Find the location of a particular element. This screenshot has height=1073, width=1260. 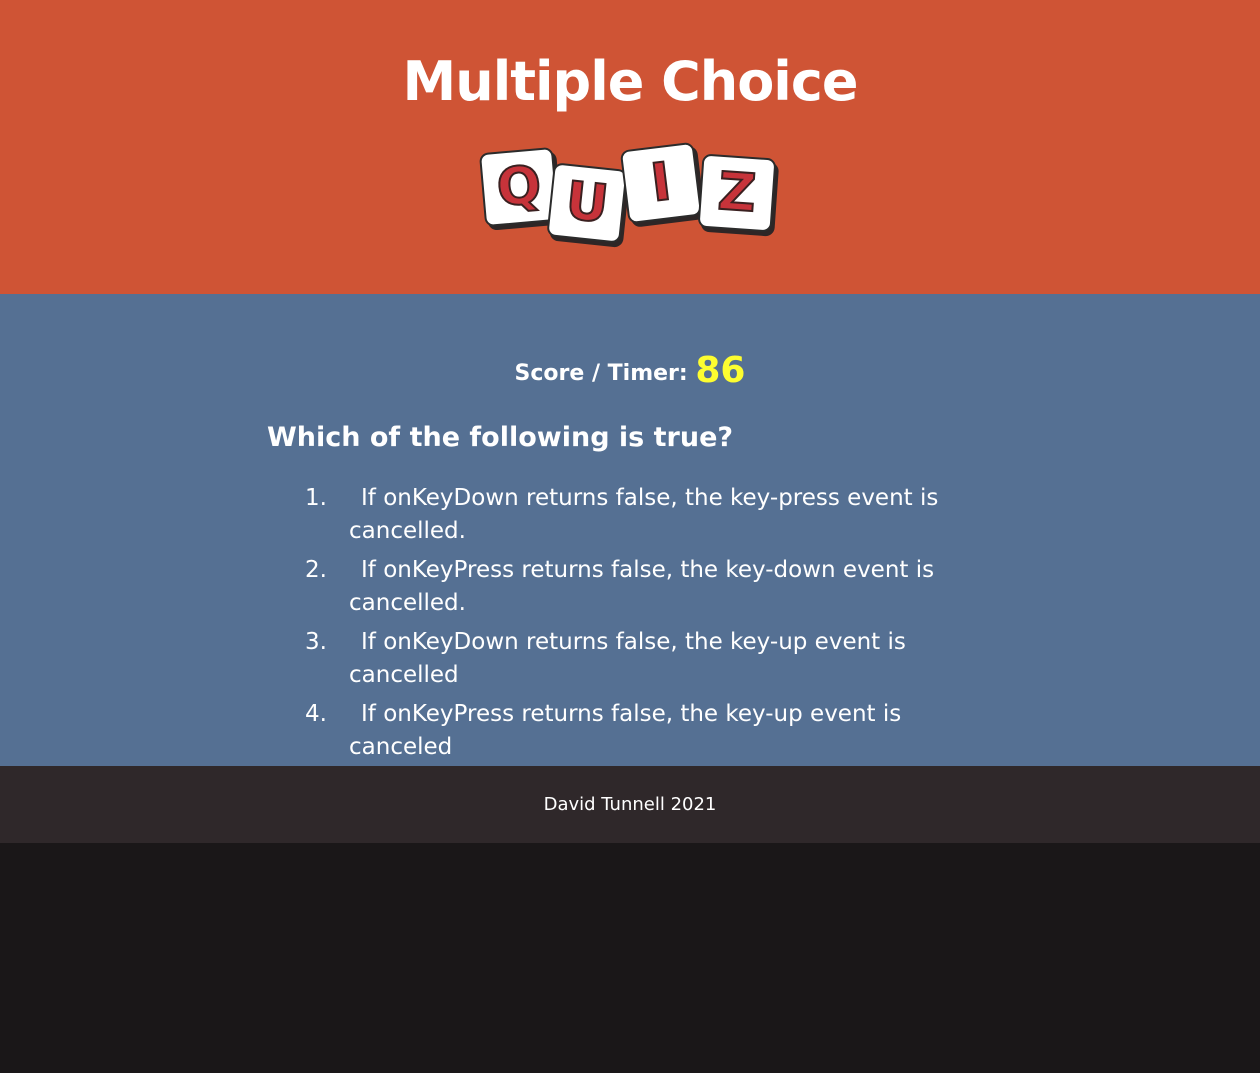

quiz-logo: Q U I Z is located at coordinates (631, 193).